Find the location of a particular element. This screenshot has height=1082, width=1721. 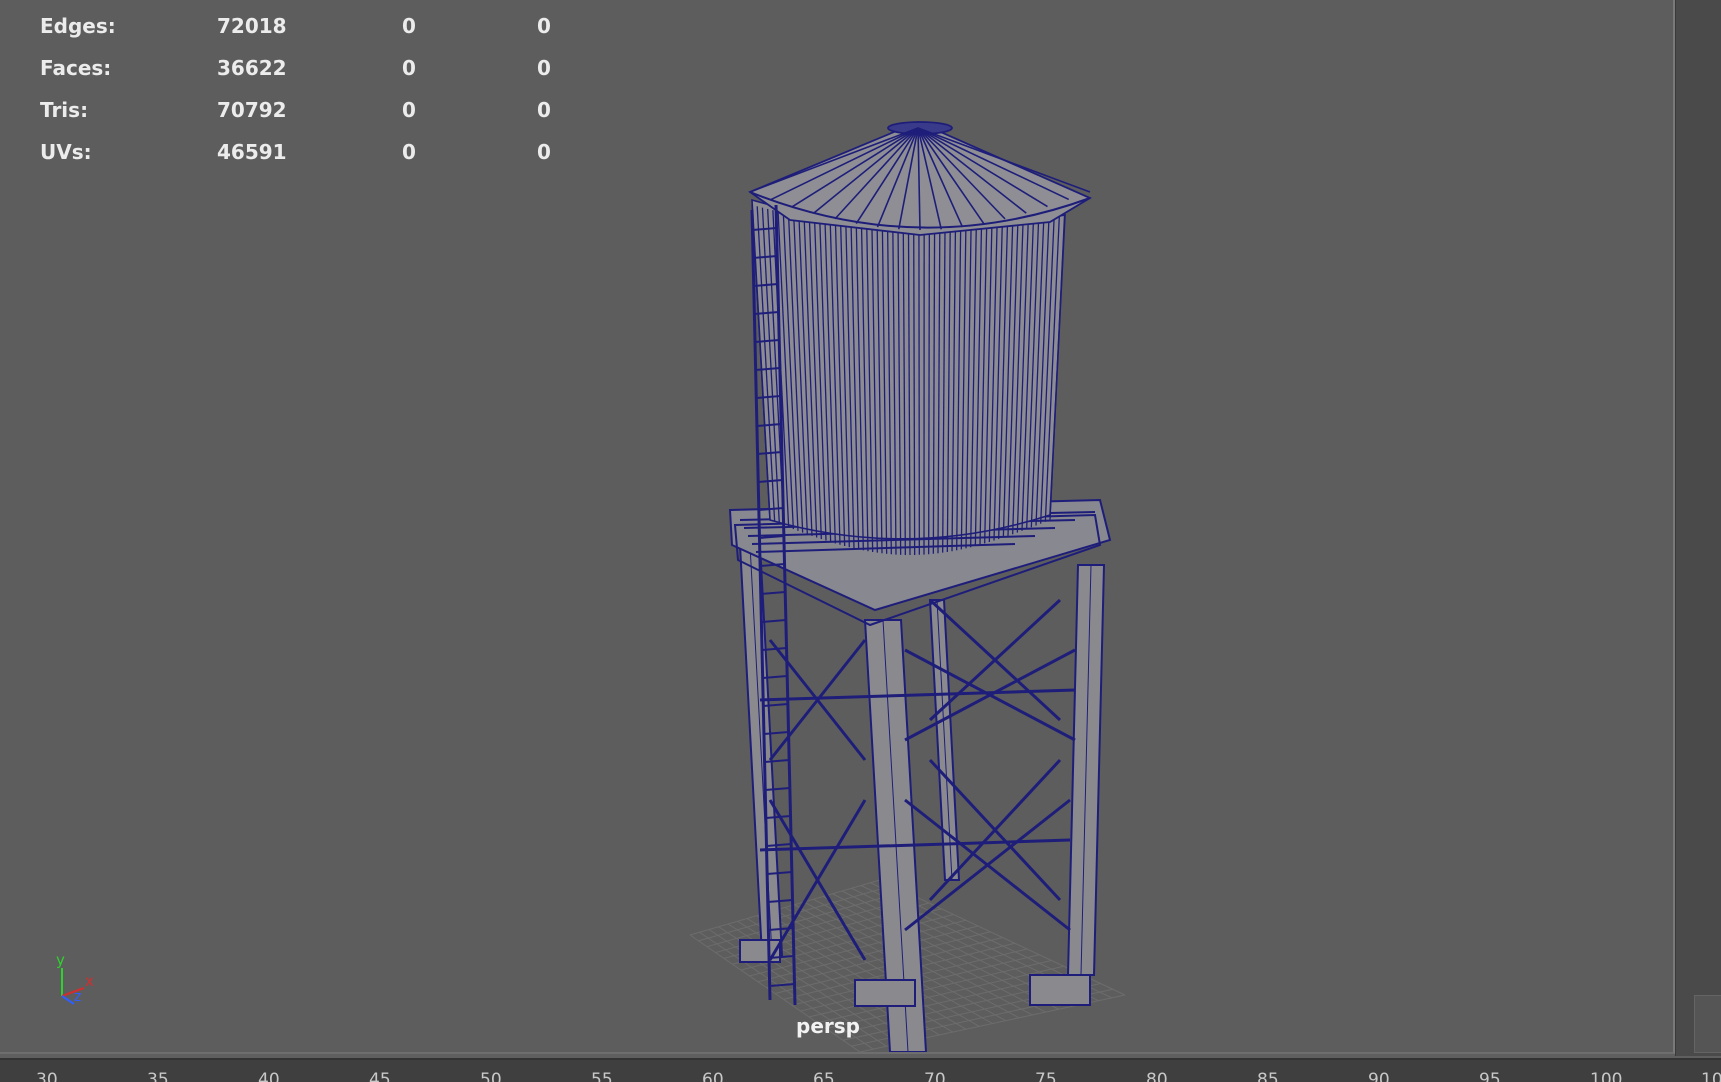

timeline-tick: 30 is located at coordinates (47, 1076).